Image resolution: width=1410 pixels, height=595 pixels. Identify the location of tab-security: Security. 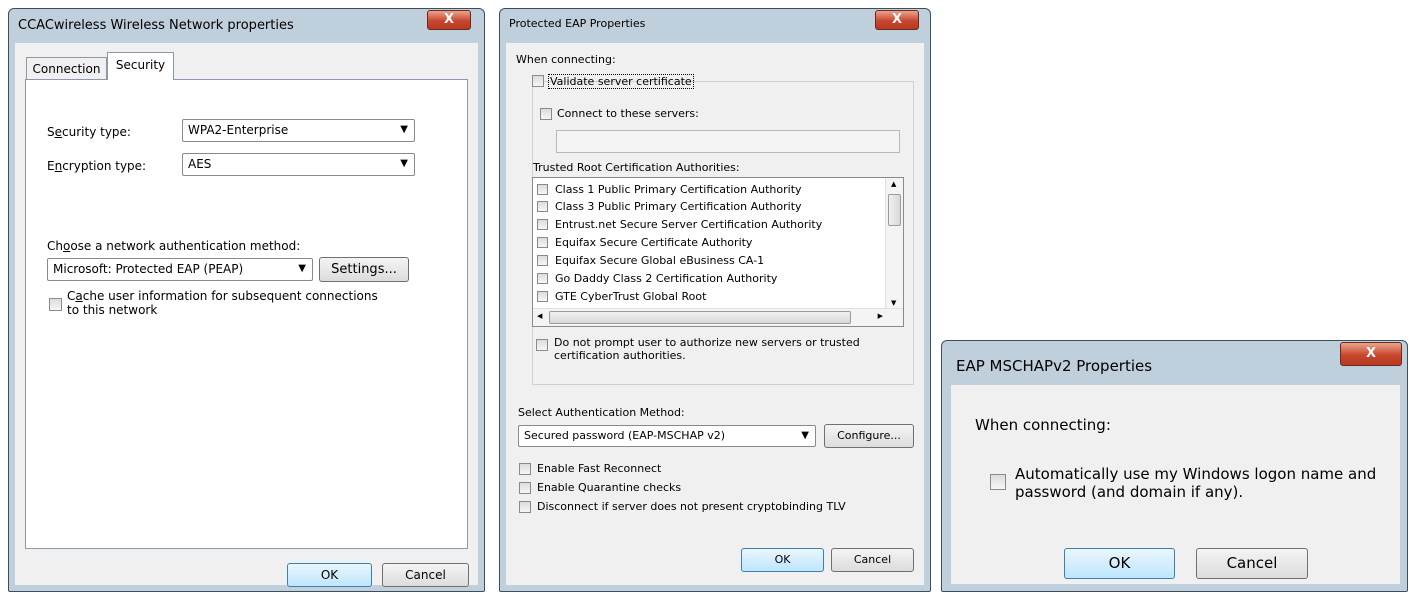
(140, 66).